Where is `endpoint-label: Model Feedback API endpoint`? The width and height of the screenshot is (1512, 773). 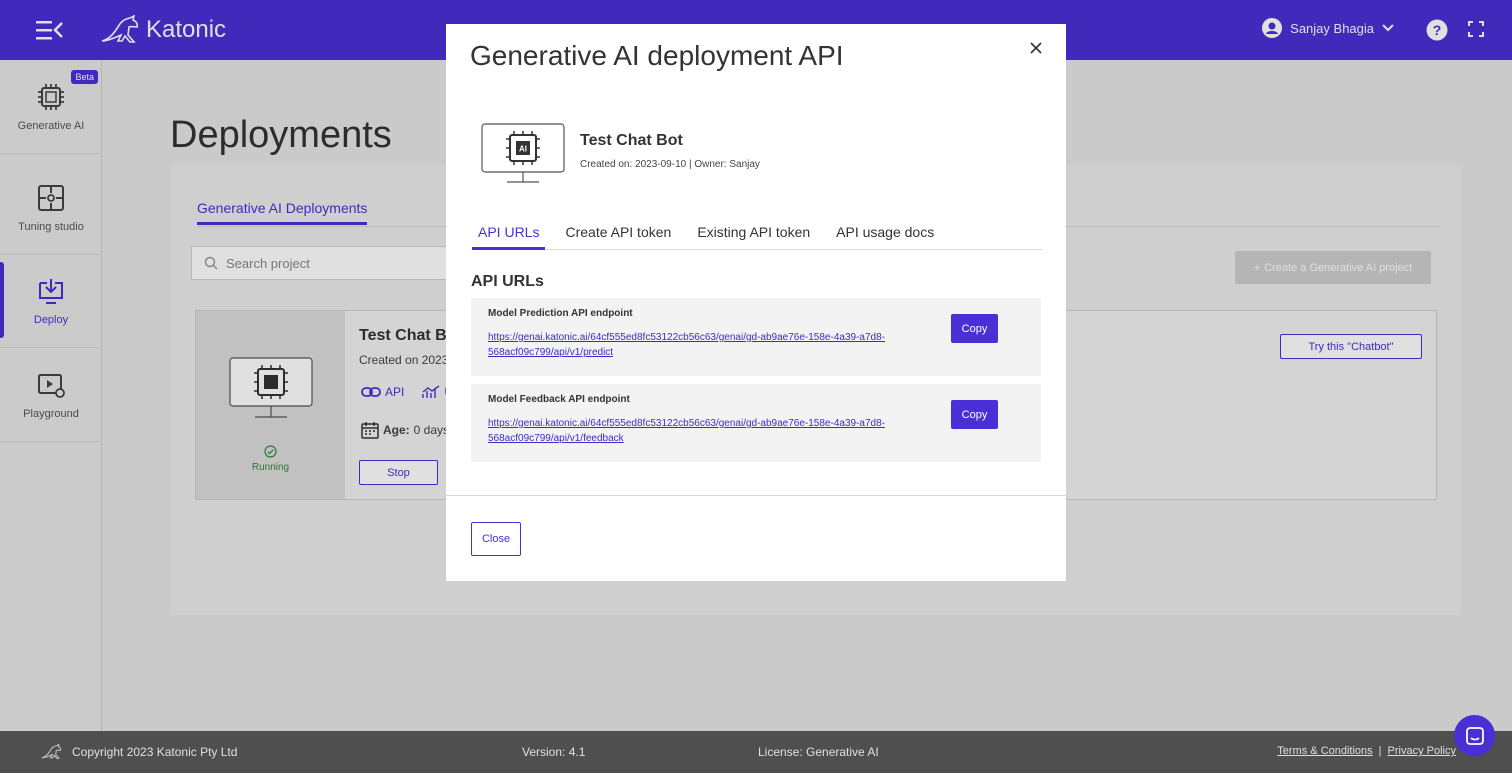 endpoint-label: Model Feedback API endpoint is located at coordinates (559, 399).